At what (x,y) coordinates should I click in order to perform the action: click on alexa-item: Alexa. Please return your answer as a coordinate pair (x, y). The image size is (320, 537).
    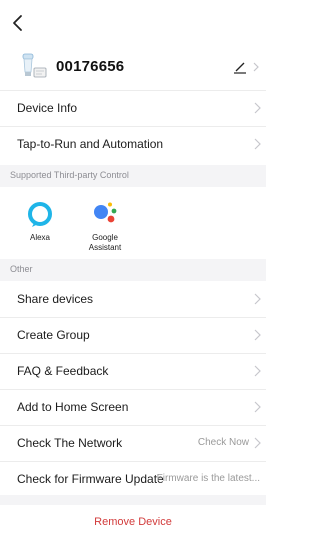
    Looking at the image, I should click on (40, 224).